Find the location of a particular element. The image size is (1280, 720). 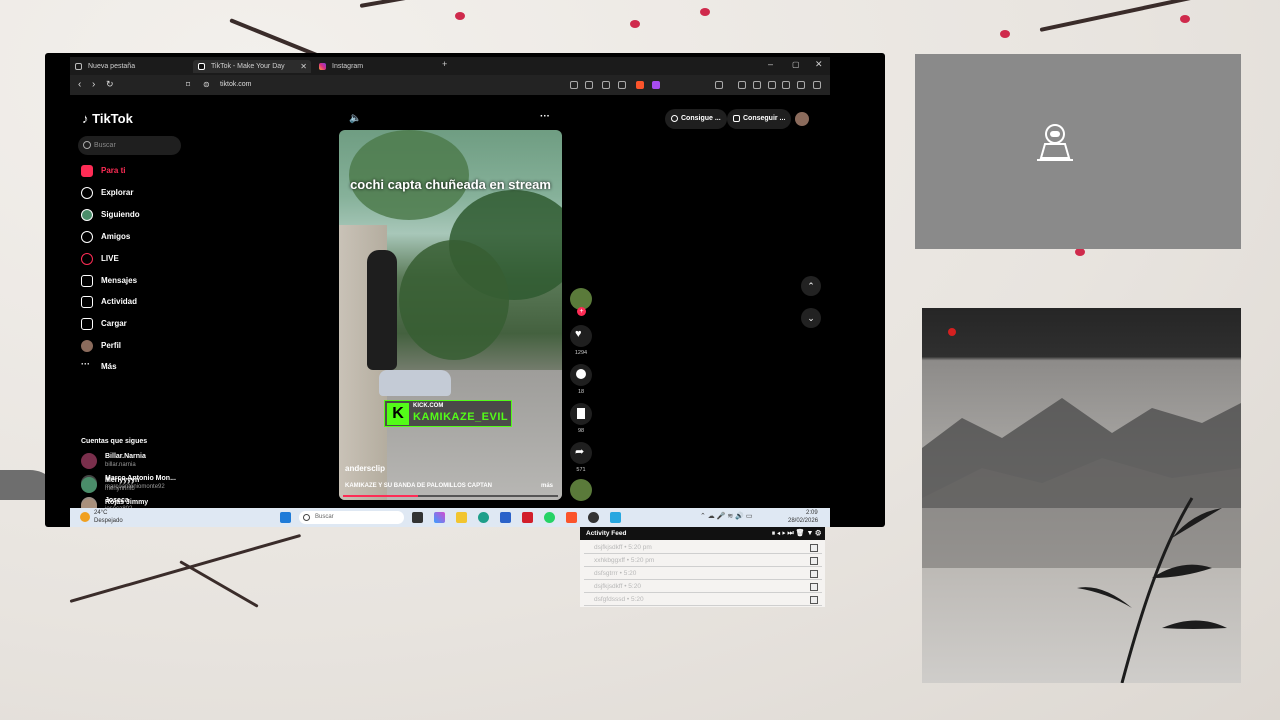

bookmark-icon: ⌑ is located at coordinates (188, 84).